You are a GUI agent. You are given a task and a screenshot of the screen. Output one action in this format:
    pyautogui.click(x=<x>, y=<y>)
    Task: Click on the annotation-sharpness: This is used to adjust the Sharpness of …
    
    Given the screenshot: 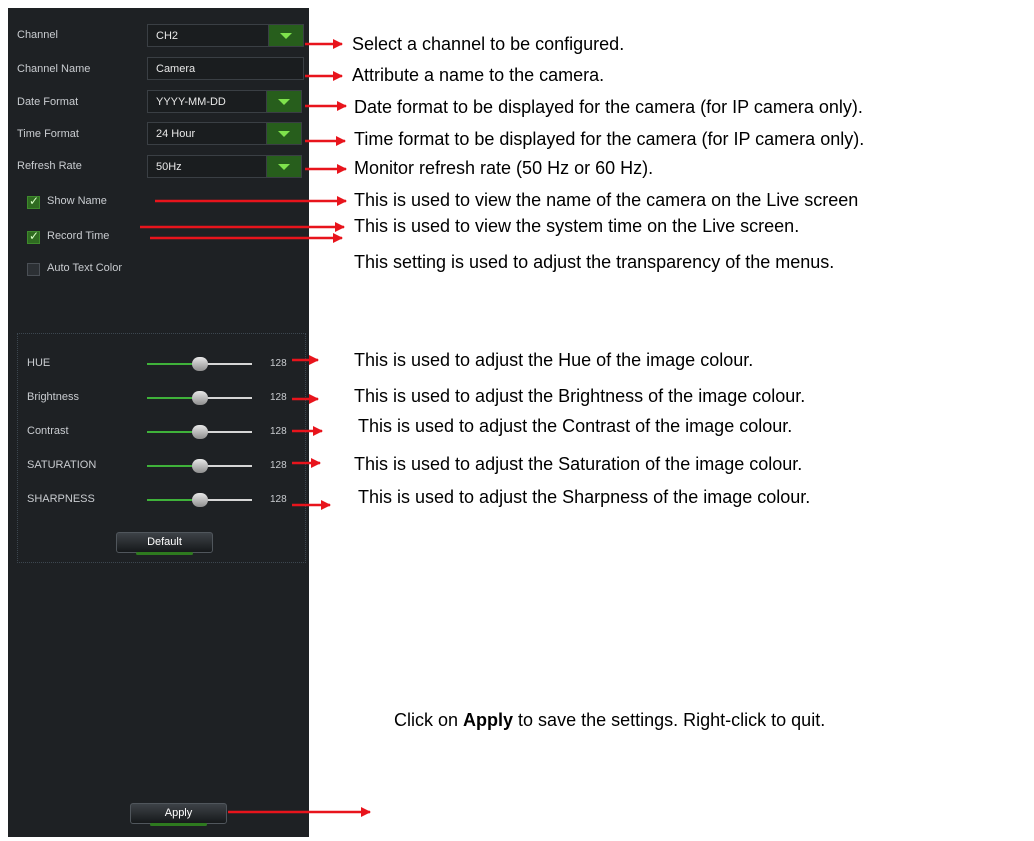 What is the action you would take?
    pyautogui.click(x=584, y=497)
    